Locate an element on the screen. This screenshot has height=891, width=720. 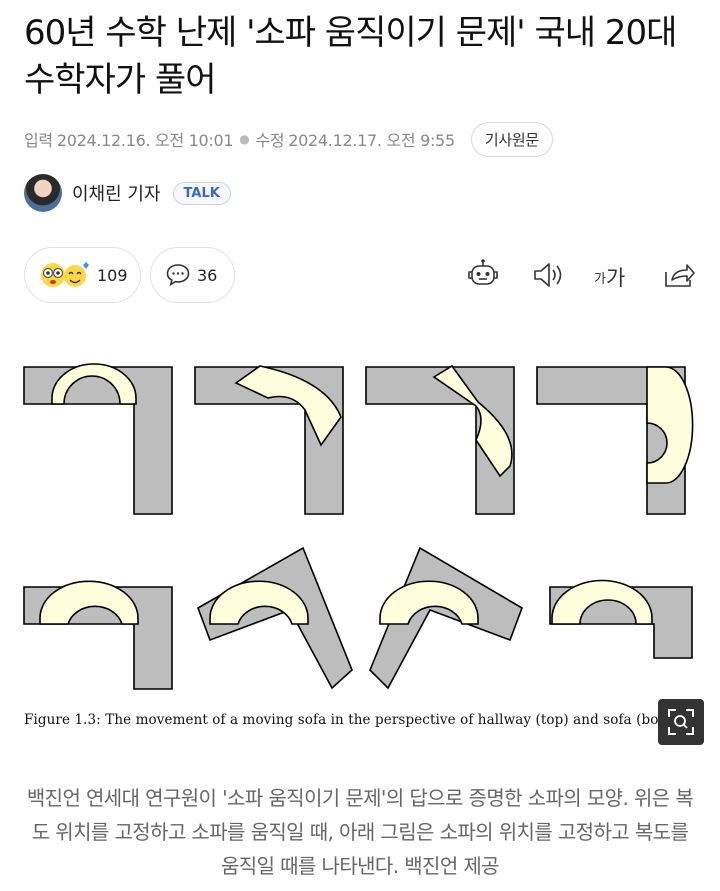
author-name: 이채린 기자 is located at coordinates (116, 193).